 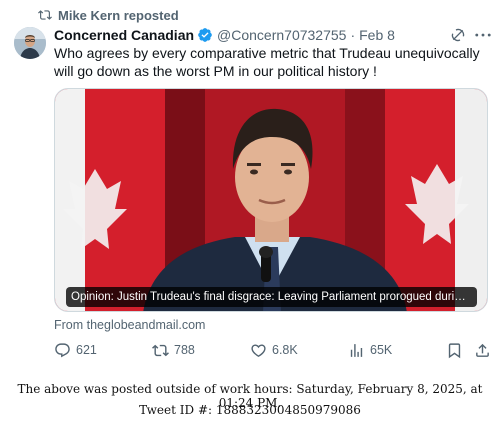 I want to click on grok-icon, so click(x=458, y=35).